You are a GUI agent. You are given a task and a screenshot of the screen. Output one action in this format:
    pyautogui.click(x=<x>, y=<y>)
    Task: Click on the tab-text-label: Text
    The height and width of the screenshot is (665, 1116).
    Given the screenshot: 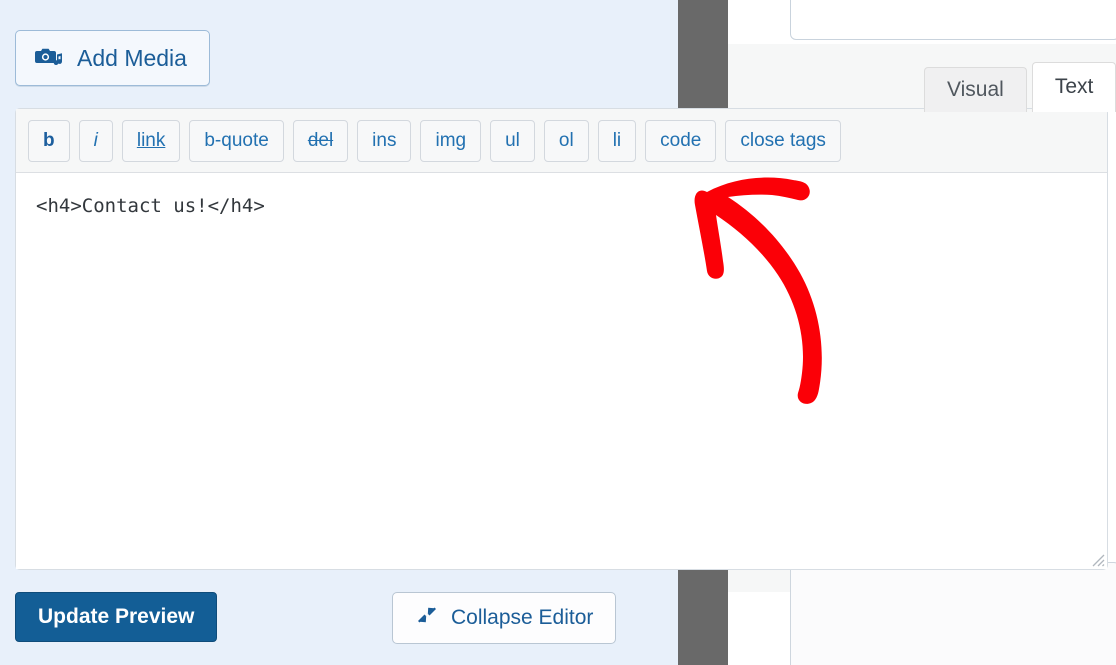 What is the action you would take?
    pyautogui.click(x=1074, y=86)
    